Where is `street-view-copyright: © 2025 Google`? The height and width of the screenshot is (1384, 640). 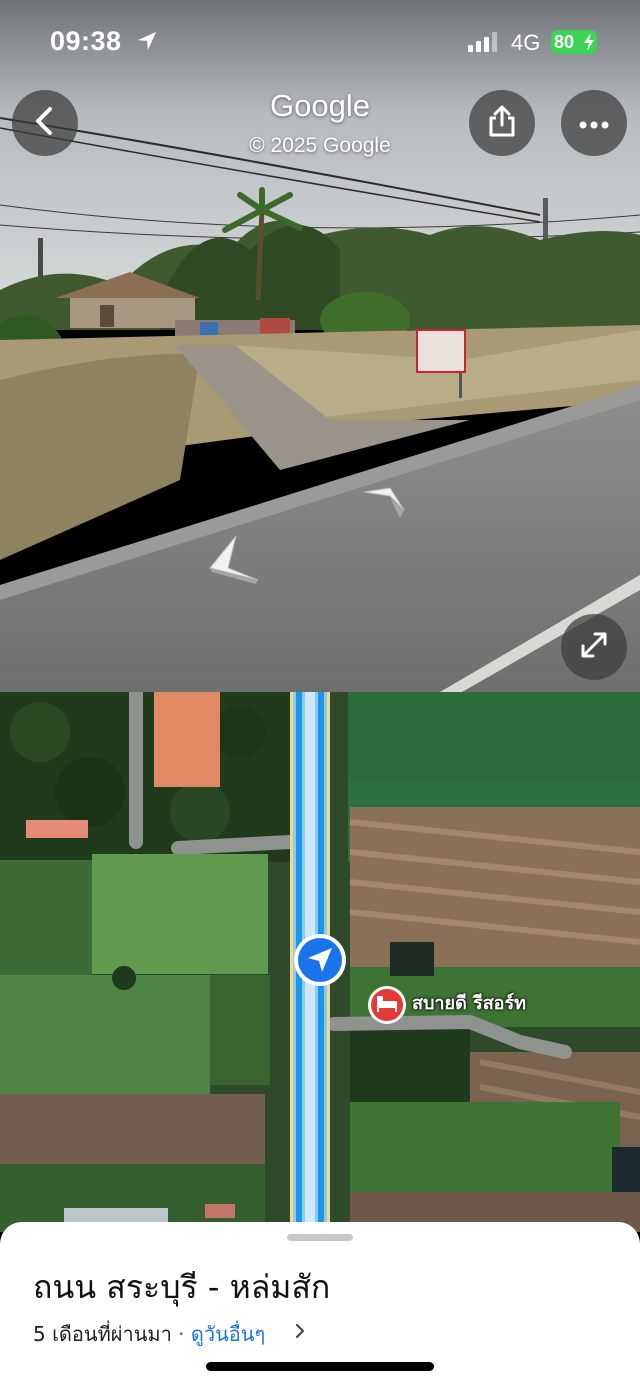
street-view-copyright: © 2025 Google is located at coordinates (320, 145).